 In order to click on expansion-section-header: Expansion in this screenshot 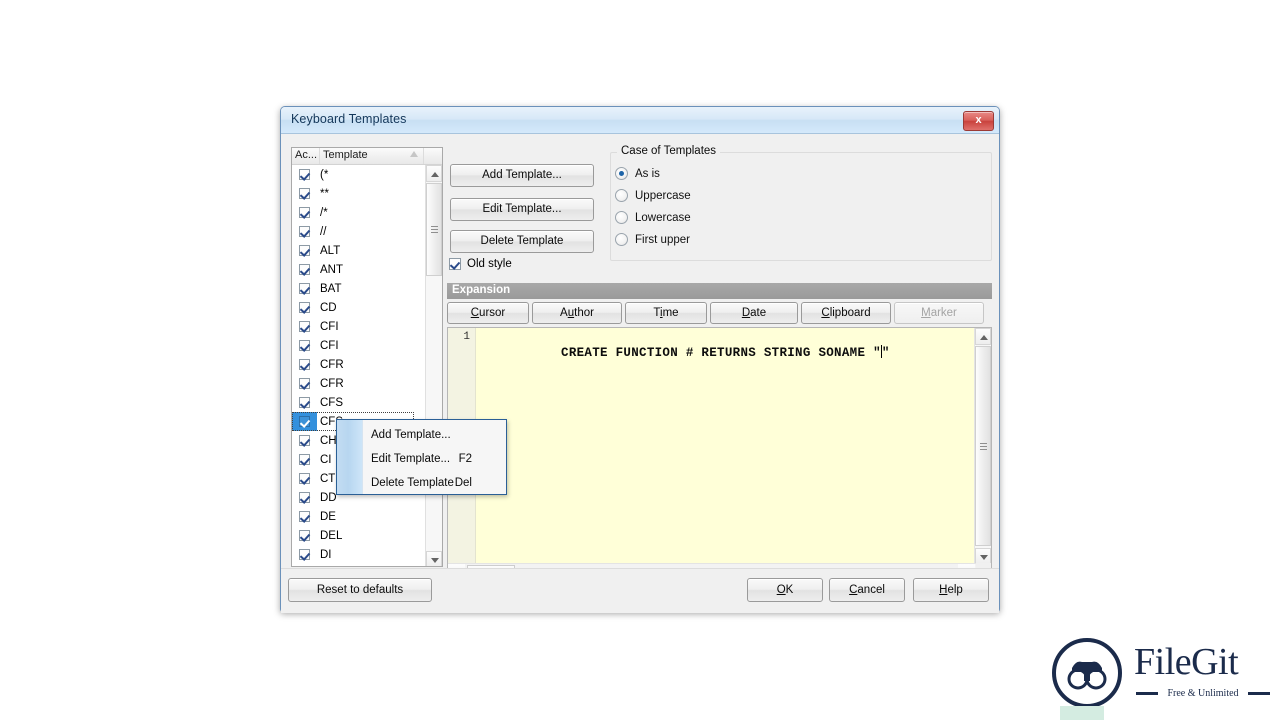, I will do `click(719, 291)`.